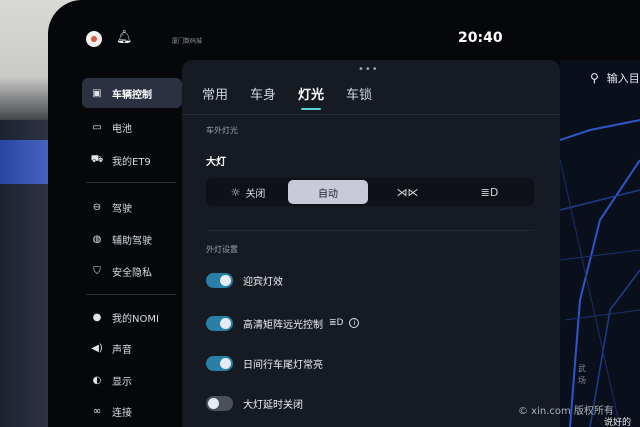  I want to click on watermark: © xin.com 版权所有, so click(566, 411).